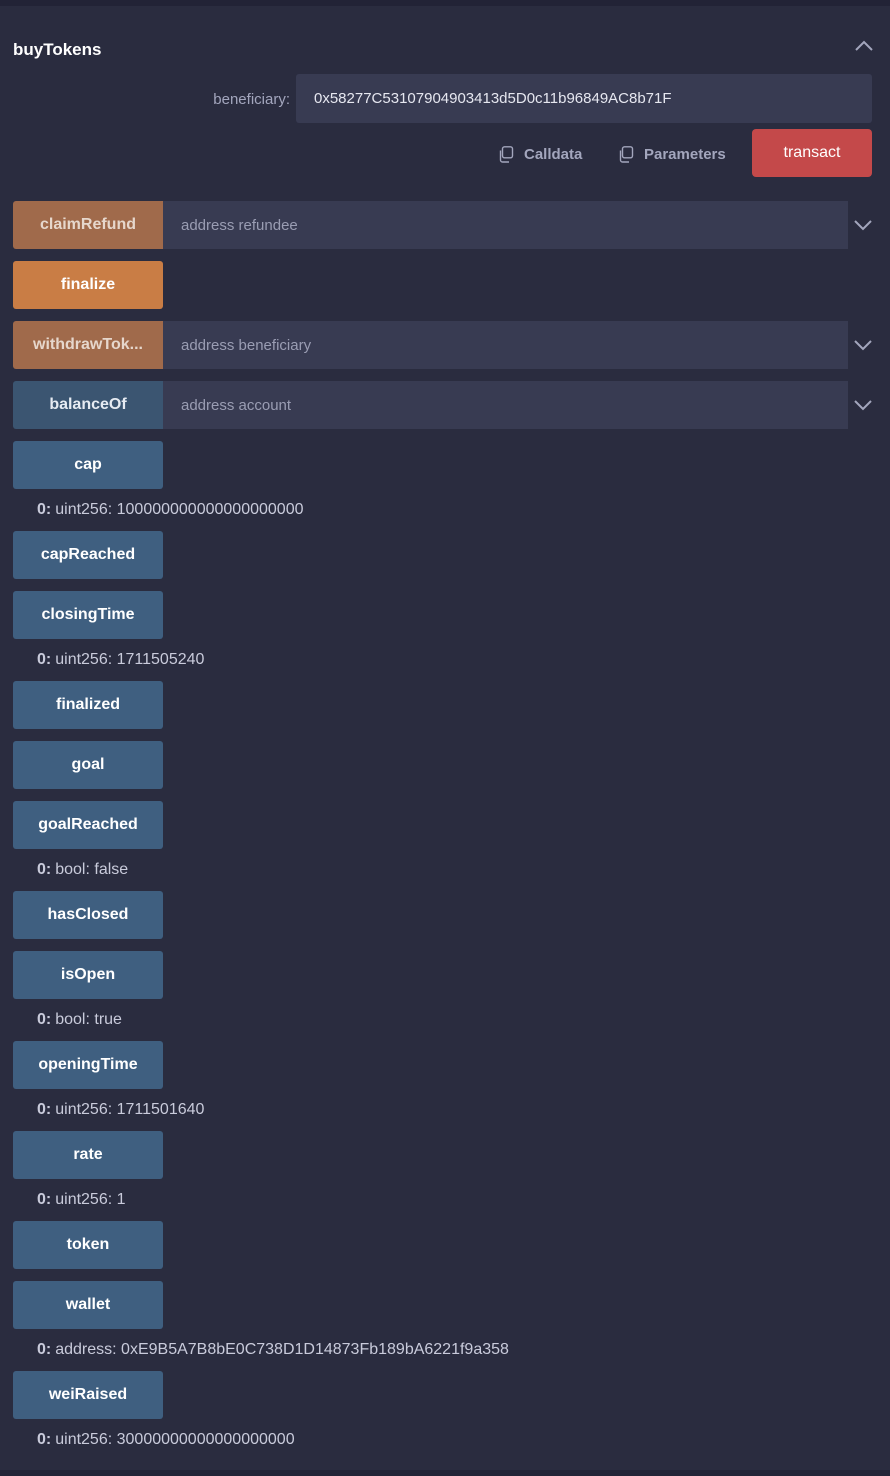  I want to click on opening-time-result: 0: uint256: 1711501640, so click(120, 1110).